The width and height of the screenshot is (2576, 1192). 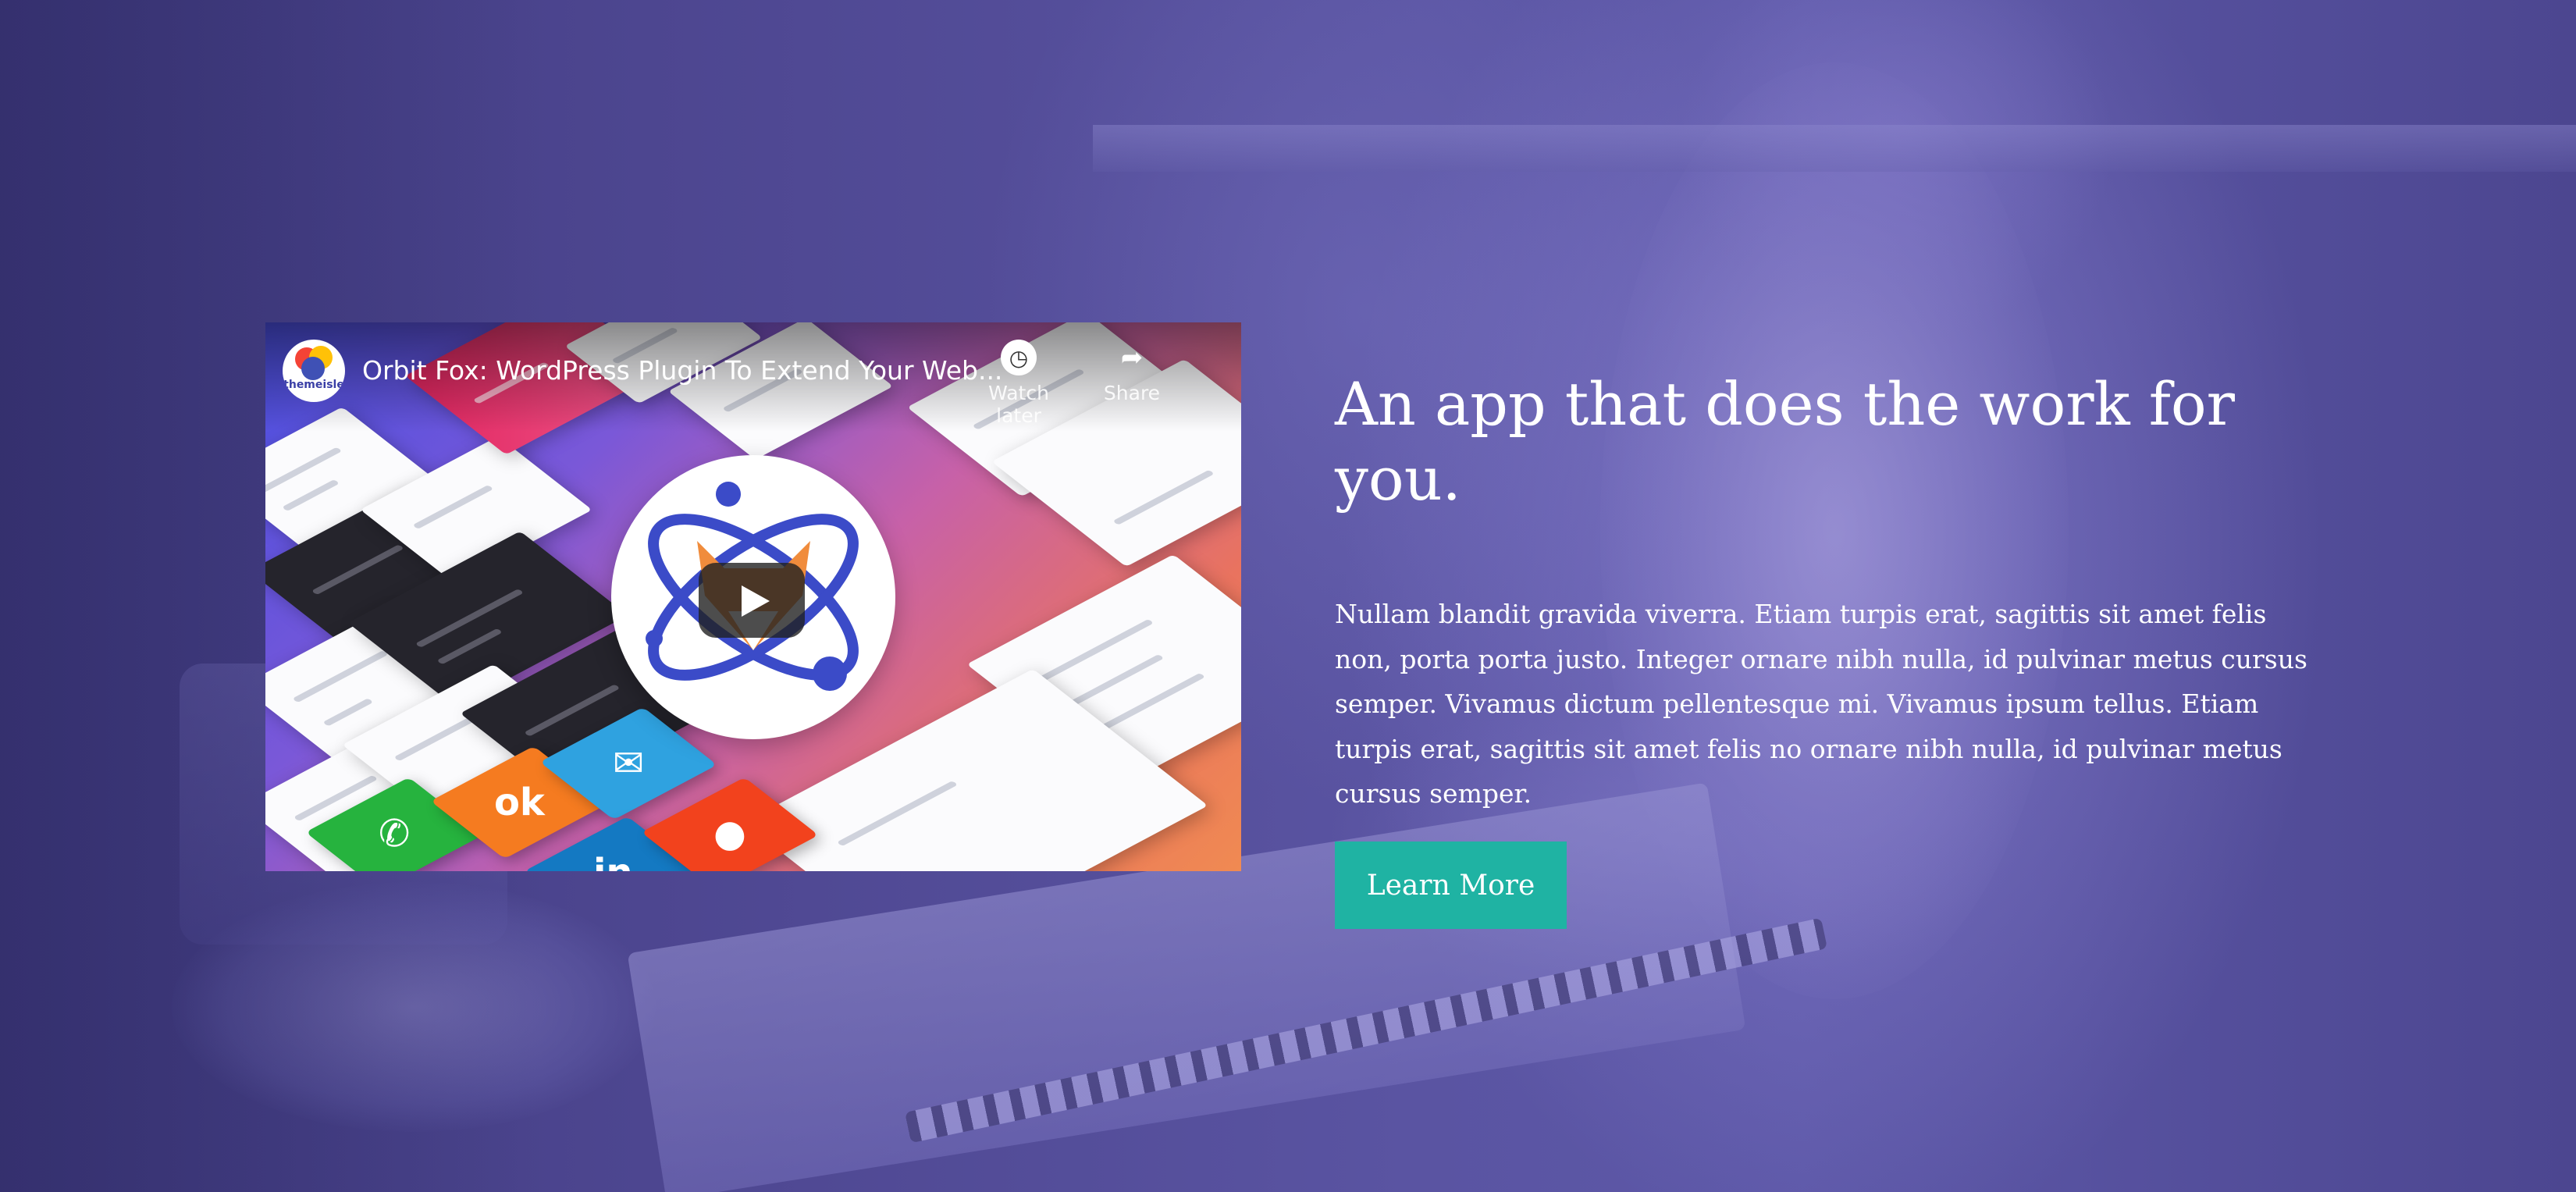 What do you see at coordinates (1451, 885) in the screenshot?
I see `learn-more-button: Learn More` at bounding box center [1451, 885].